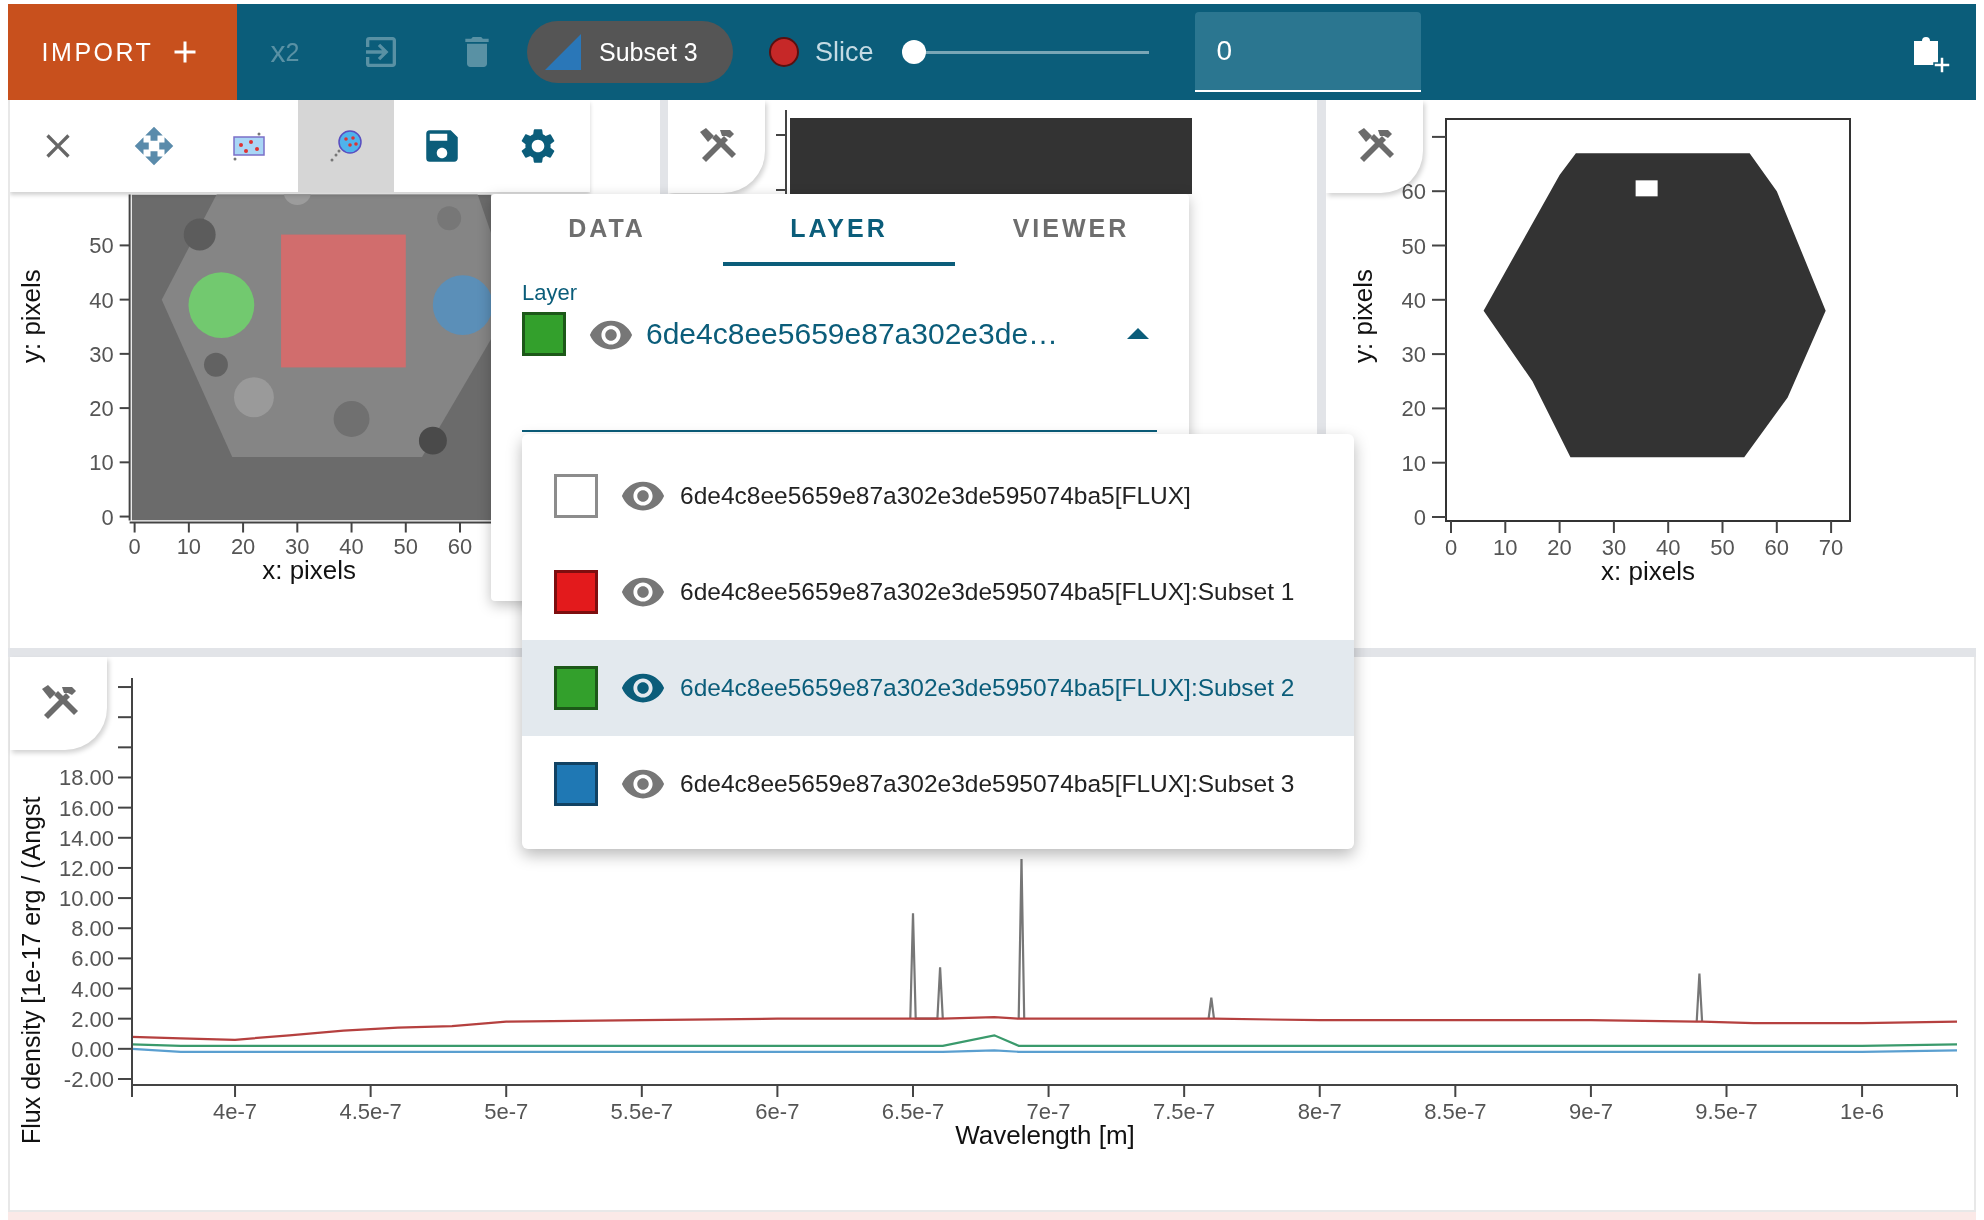 The width and height of the screenshot is (1984, 1220). What do you see at coordinates (86, 838) in the screenshot?
I see `tick-label: 14.00` at bounding box center [86, 838].